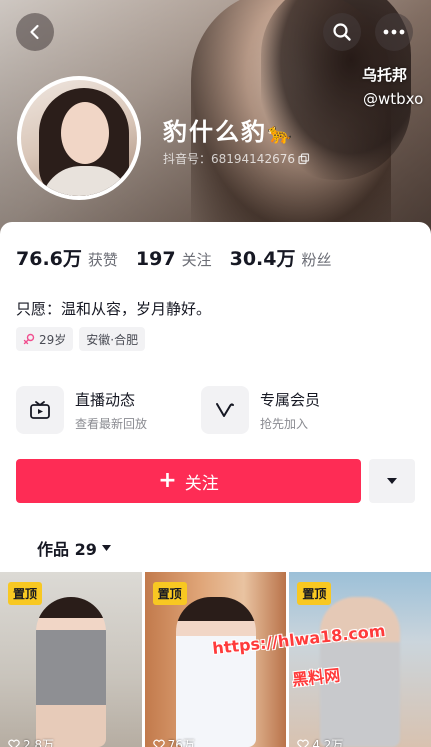 The height and width of the screenshot is (747, 431). I want to click on video-thumbnail: 置顶 76万, so click(215, 659).